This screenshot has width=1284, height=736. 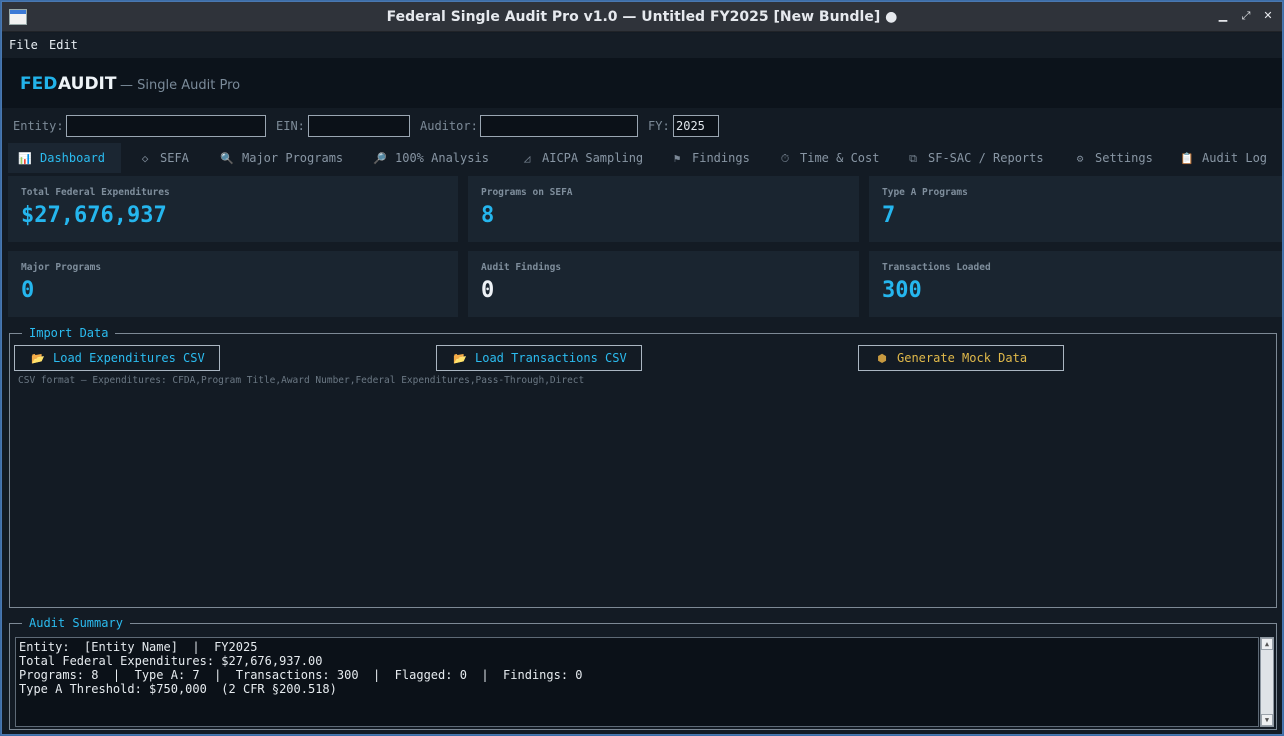 I want to click on tab-label: Settings, so click(x=1124, y=158).